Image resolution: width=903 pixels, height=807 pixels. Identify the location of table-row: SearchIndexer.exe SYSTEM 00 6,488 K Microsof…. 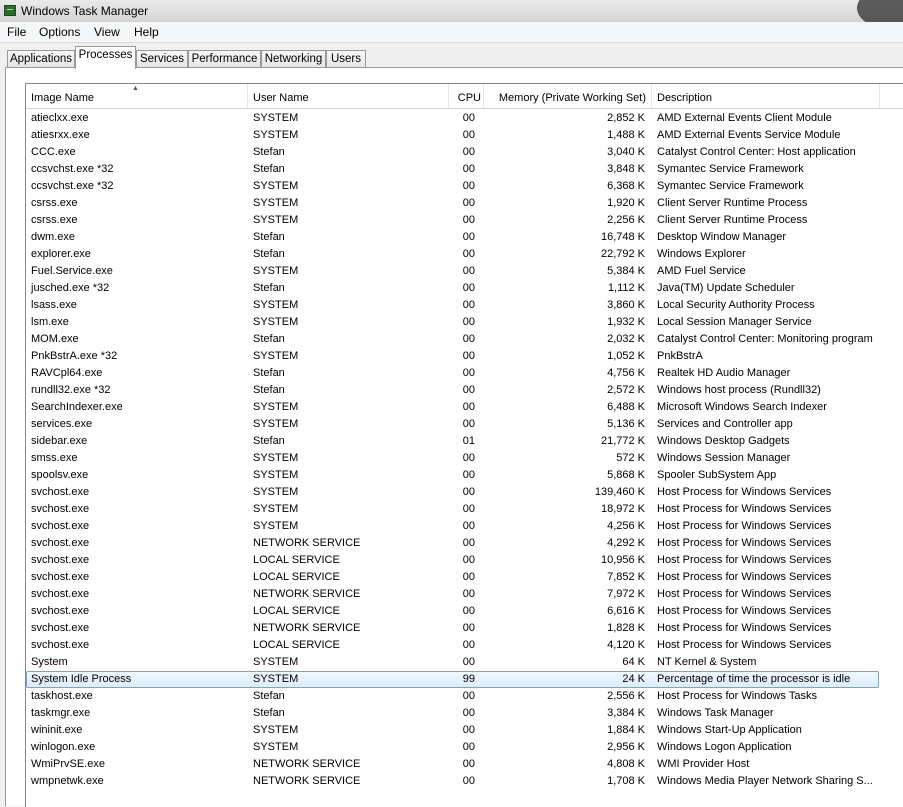
(464, 407).